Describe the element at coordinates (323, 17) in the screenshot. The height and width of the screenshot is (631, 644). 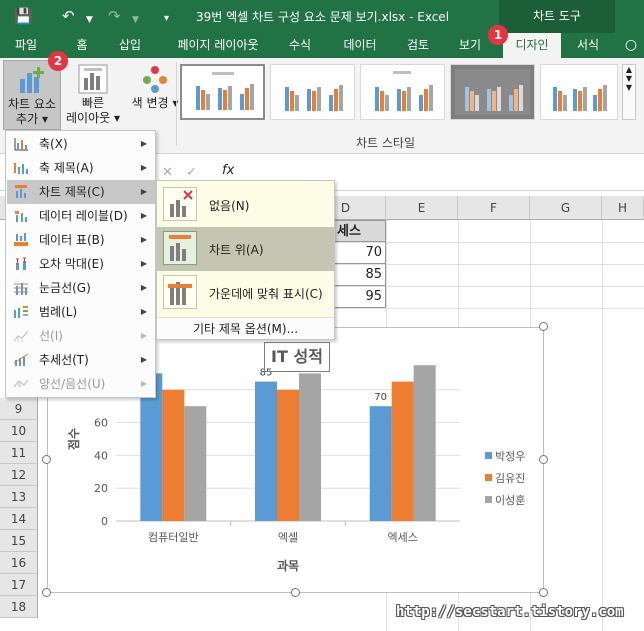
I see `window-title: 39번 엑셀 차트 구성 요소 문제 보기.xlsx - Excel` at that location.